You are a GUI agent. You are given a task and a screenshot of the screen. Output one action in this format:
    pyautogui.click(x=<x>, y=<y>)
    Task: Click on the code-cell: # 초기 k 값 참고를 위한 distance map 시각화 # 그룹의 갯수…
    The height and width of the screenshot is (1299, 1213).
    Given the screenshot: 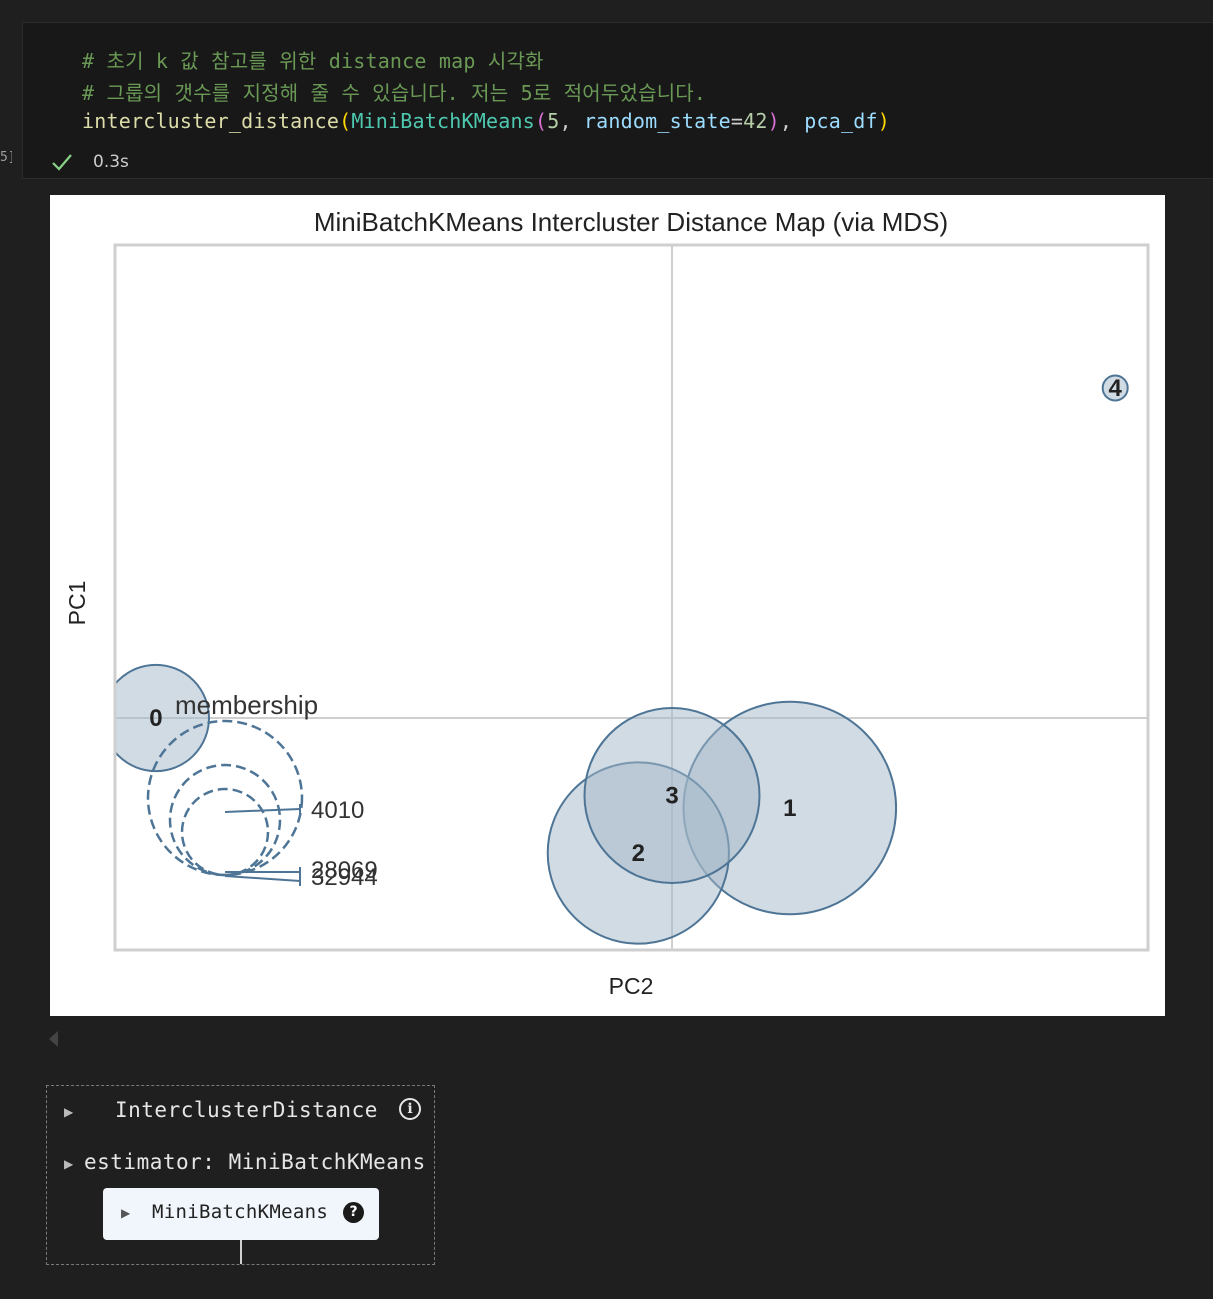 What is the action you would take?
    pyautogui.click(x=617, y=100)
    